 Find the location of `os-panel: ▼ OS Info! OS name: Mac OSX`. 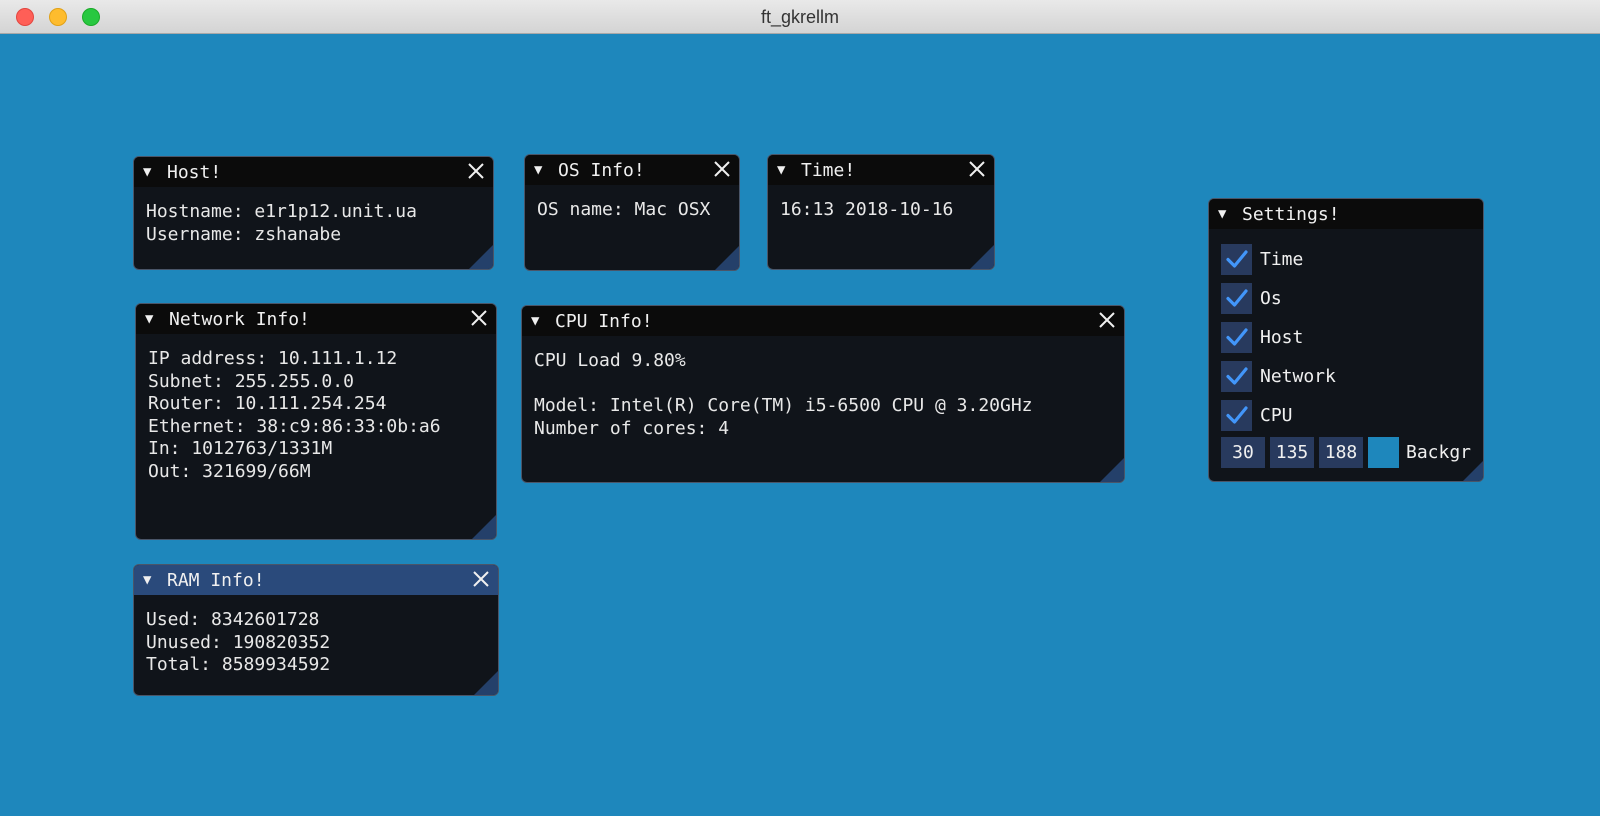

os-panel: ▼ OS Info! OS name: Mac OSX is located at coordinates (632, 212).